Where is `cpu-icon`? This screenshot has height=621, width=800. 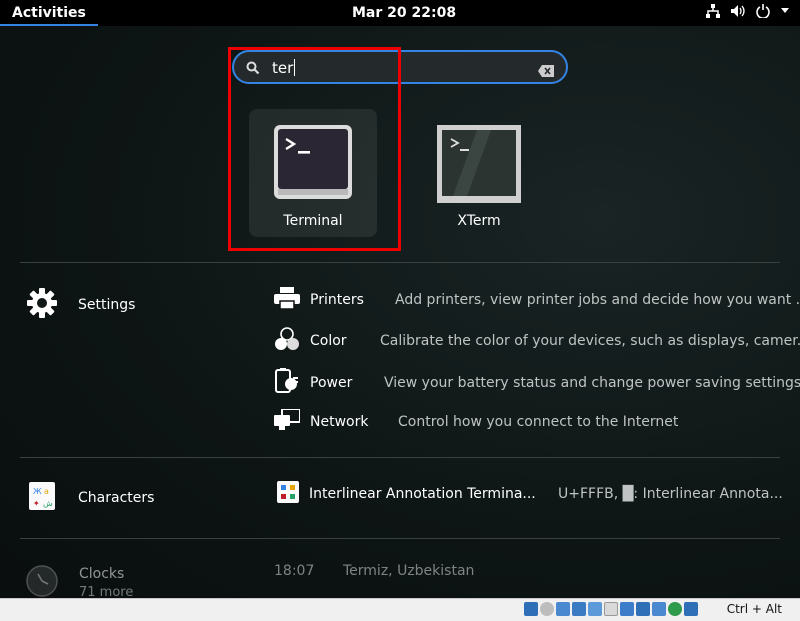 cpu-icon is located at coordinates (659, 609).